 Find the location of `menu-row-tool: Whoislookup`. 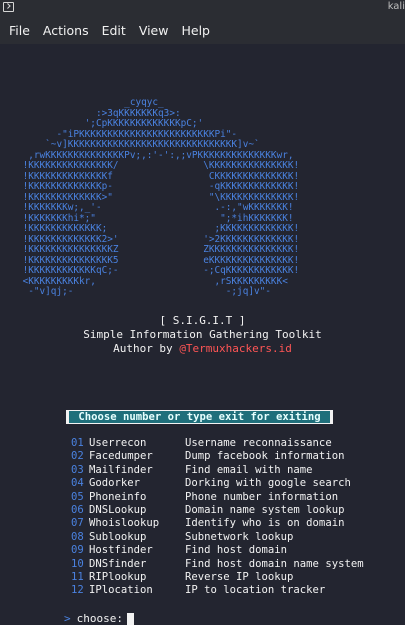

menu-row-tool: Whoislookup is located at coordinates (124, 523).